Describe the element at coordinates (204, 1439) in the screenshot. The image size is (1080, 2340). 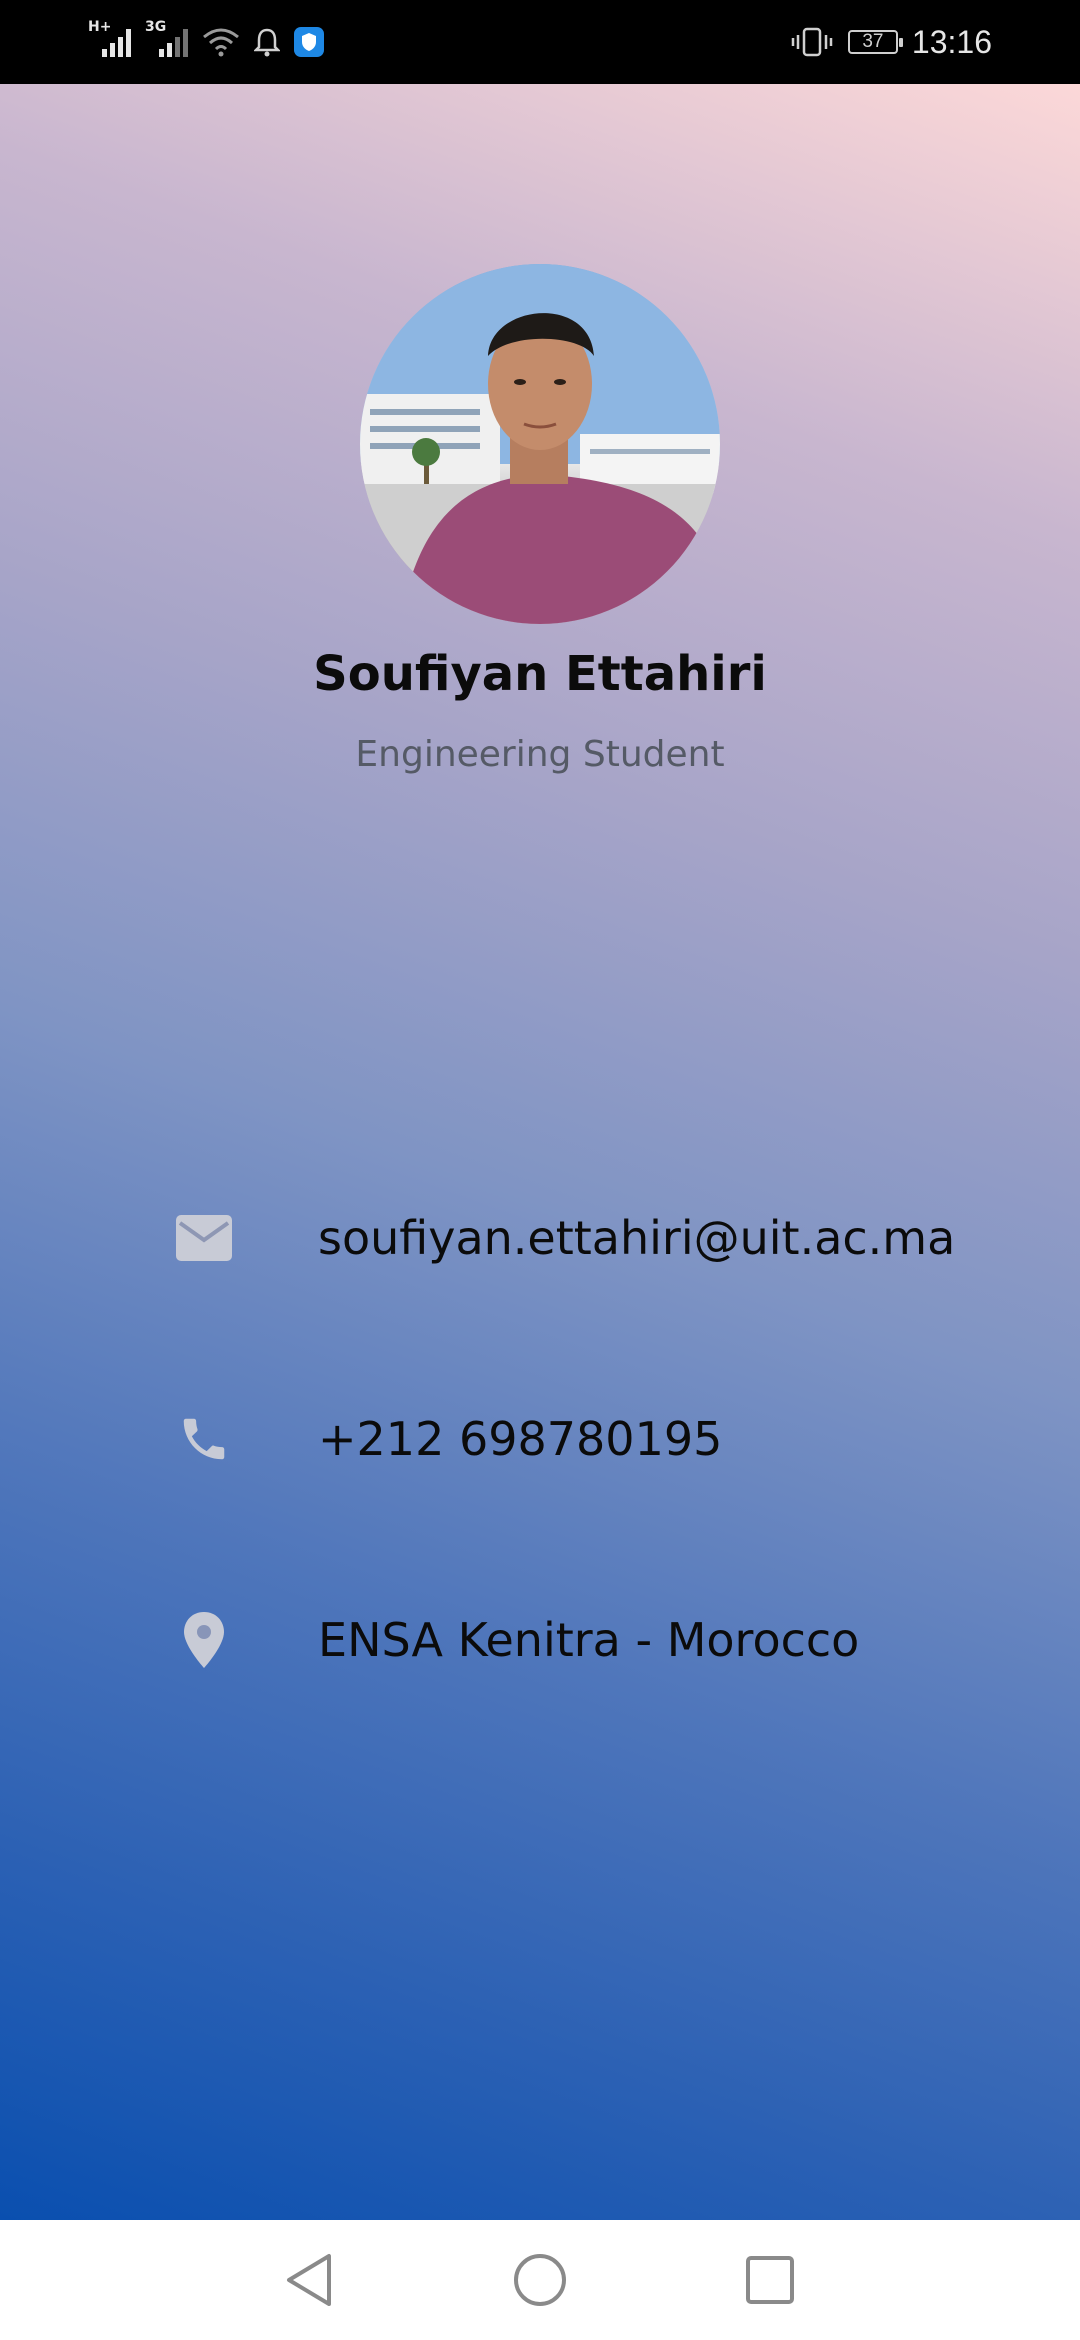
I see `phone-icon` at that location.